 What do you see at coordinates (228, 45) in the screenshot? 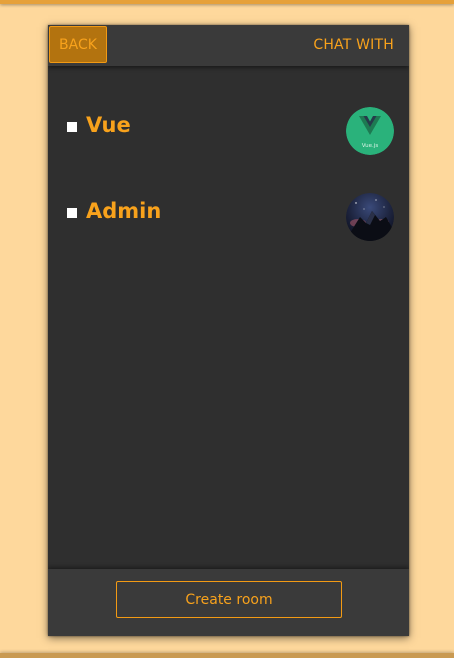
I see `header: BACK CHAT WITH` at bounding box center [228, 45].